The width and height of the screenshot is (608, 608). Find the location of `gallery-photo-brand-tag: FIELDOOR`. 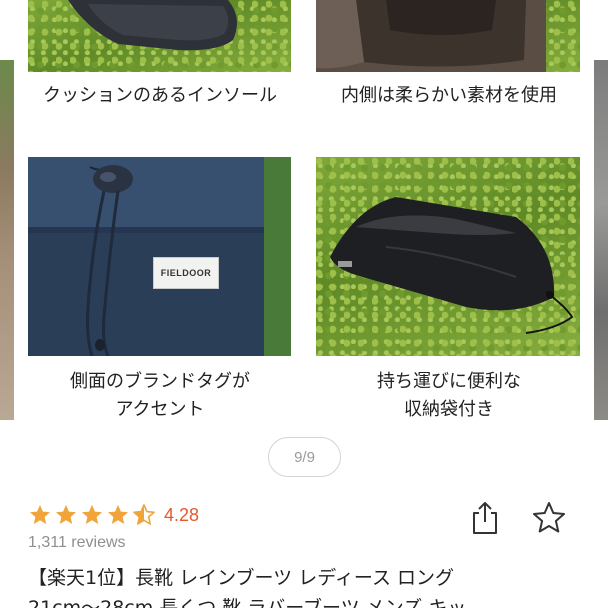

gallery-photo-brand-tag: FIELDOOR is located at coordinates (159, 256).